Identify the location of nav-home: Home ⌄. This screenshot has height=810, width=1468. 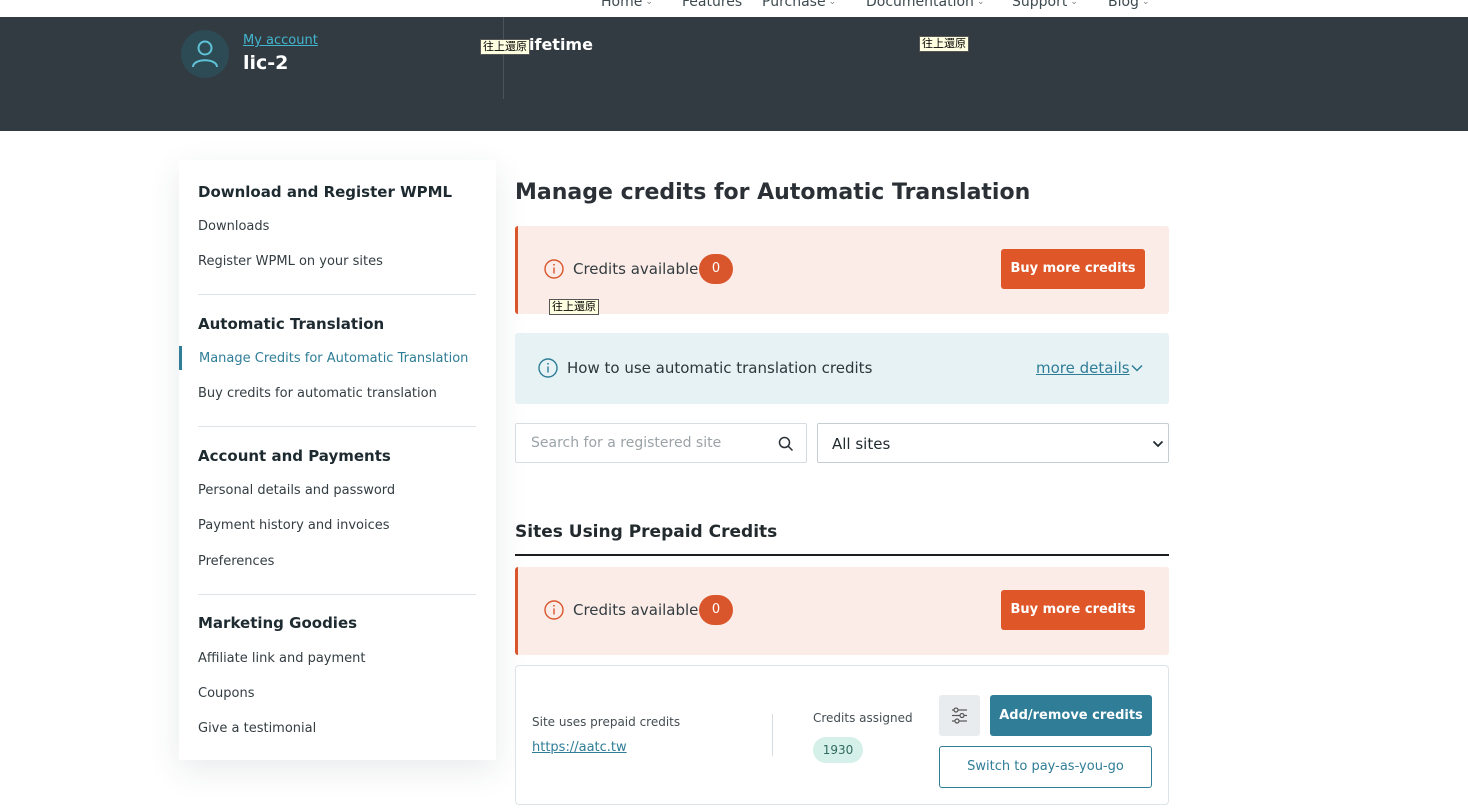
(627, 5).